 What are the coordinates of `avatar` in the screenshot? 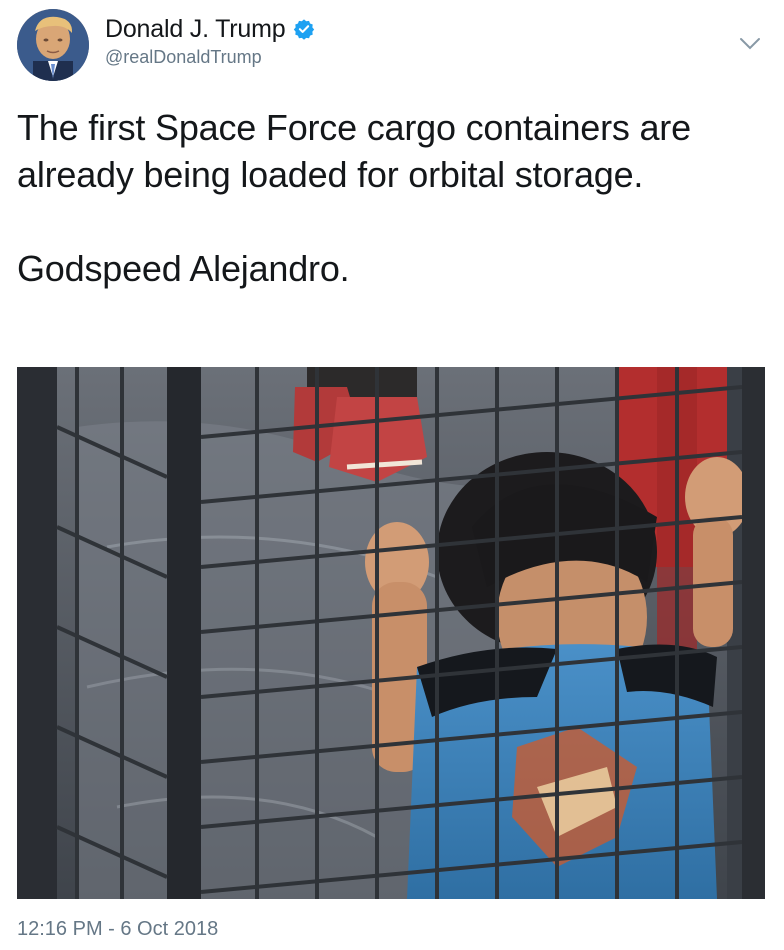 It's located at (53, 45).